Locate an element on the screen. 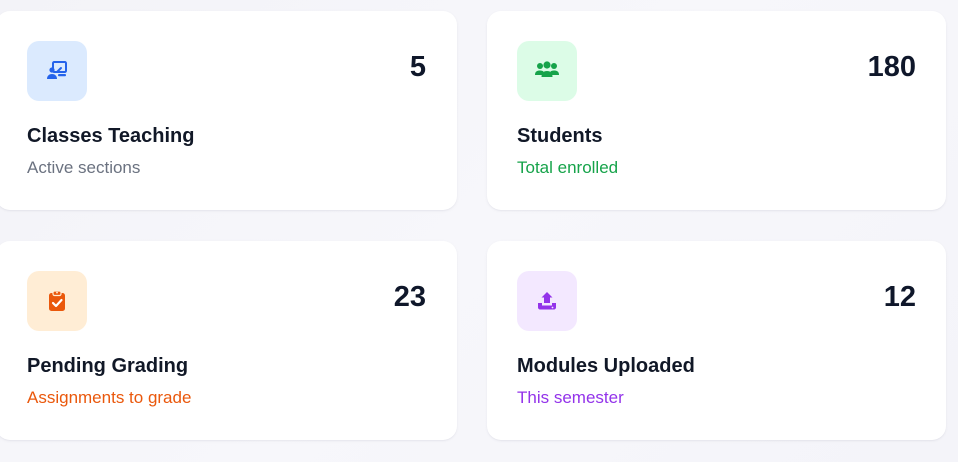 This screenshot has width=958, height=462. modules-uploaded-value: 12 is located at coordinates (899, 297).